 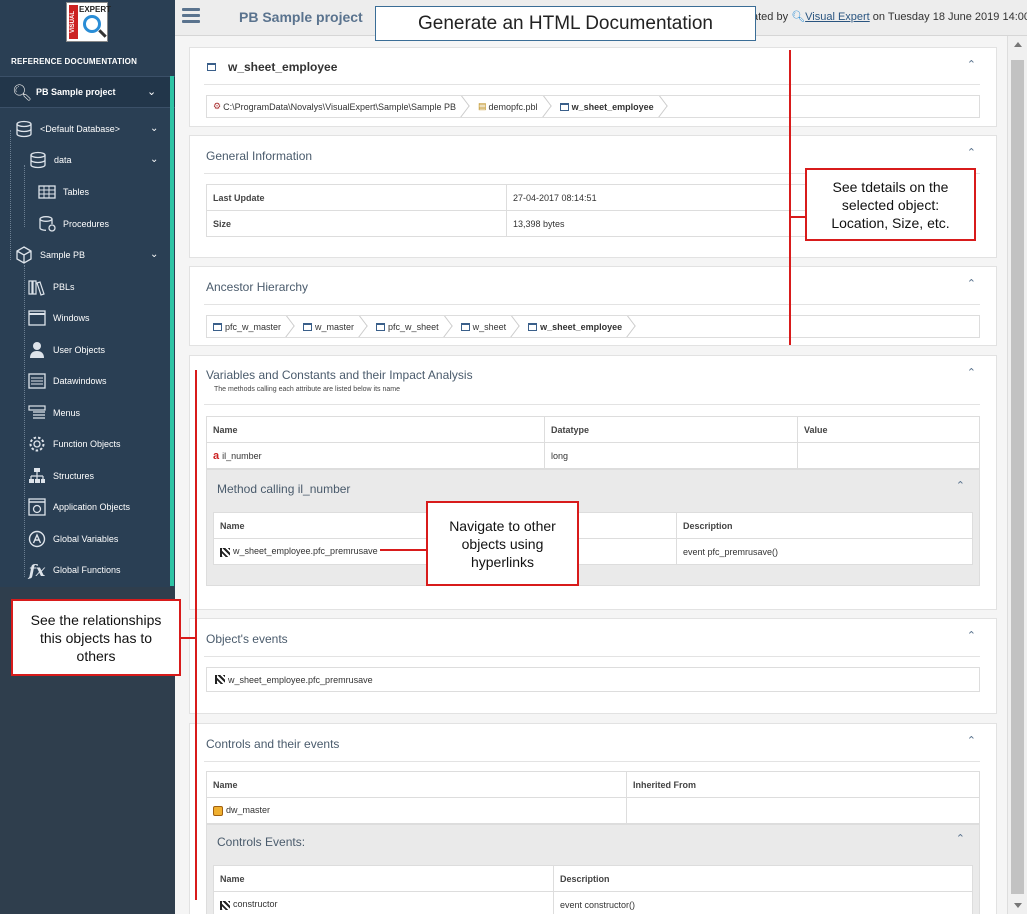 What do you see at coordinates (301, 17) in the screenshot?
I see `page-title: PB Sample project` at bounding box center [301, 17].